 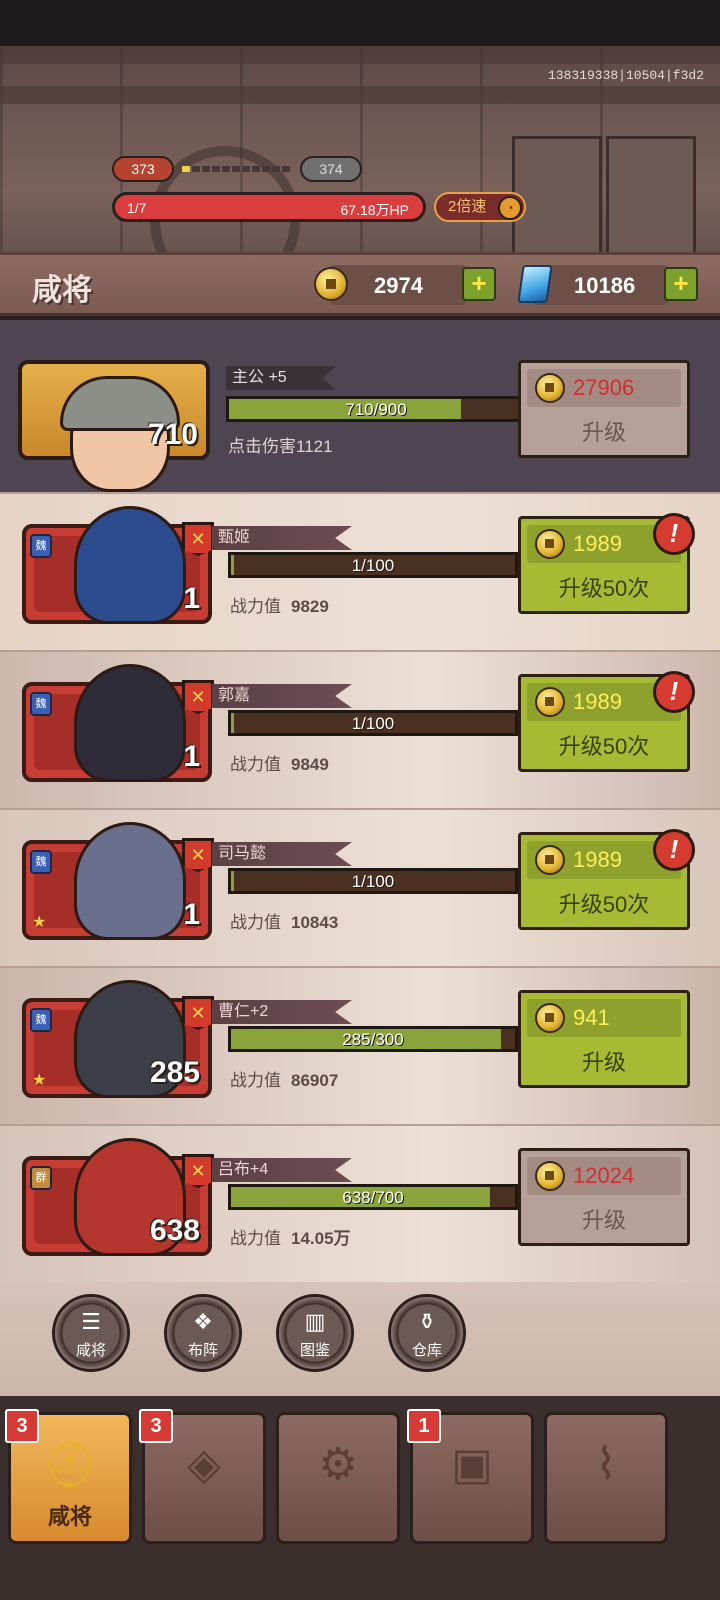 What do you see at coordinates (281, 378) in the screenshot?
I see `lord-name: 主公 +5` at bounding box center [281, 378].